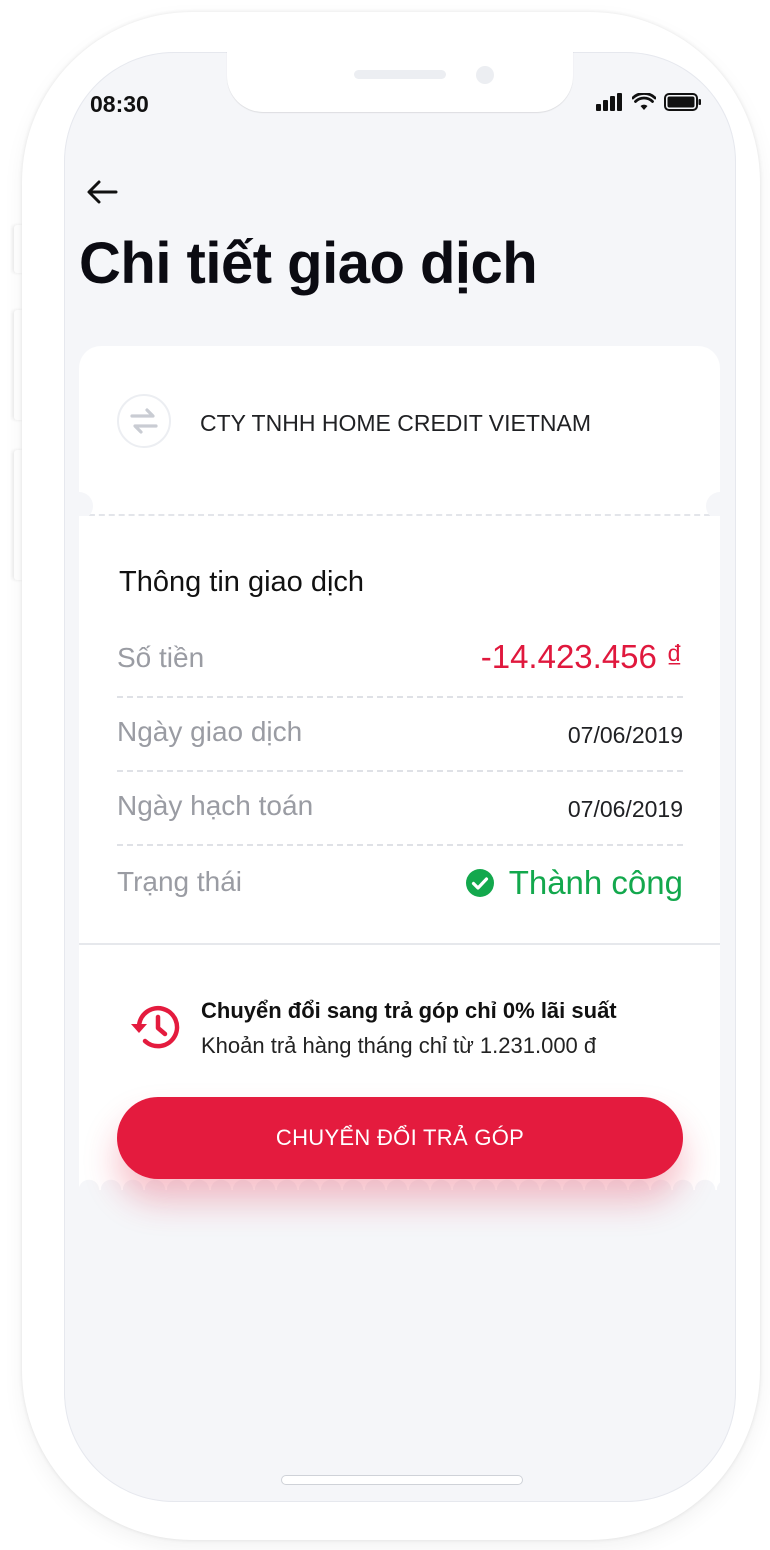 This screenshot has height=1550, width=770. What do you see at coordinates (399, 1045) in the screenshot?
I see `promo-subtitle: Khoản trả hàng tháng chỉ từ 1.231.000 đ` at bounding box center [399, 1045].